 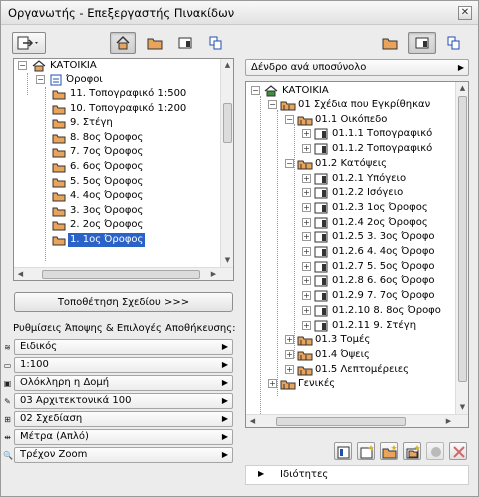 I want to click on layout-row: +01.2.9 7. 7ος Όροφο, so click(x=379, y=296).